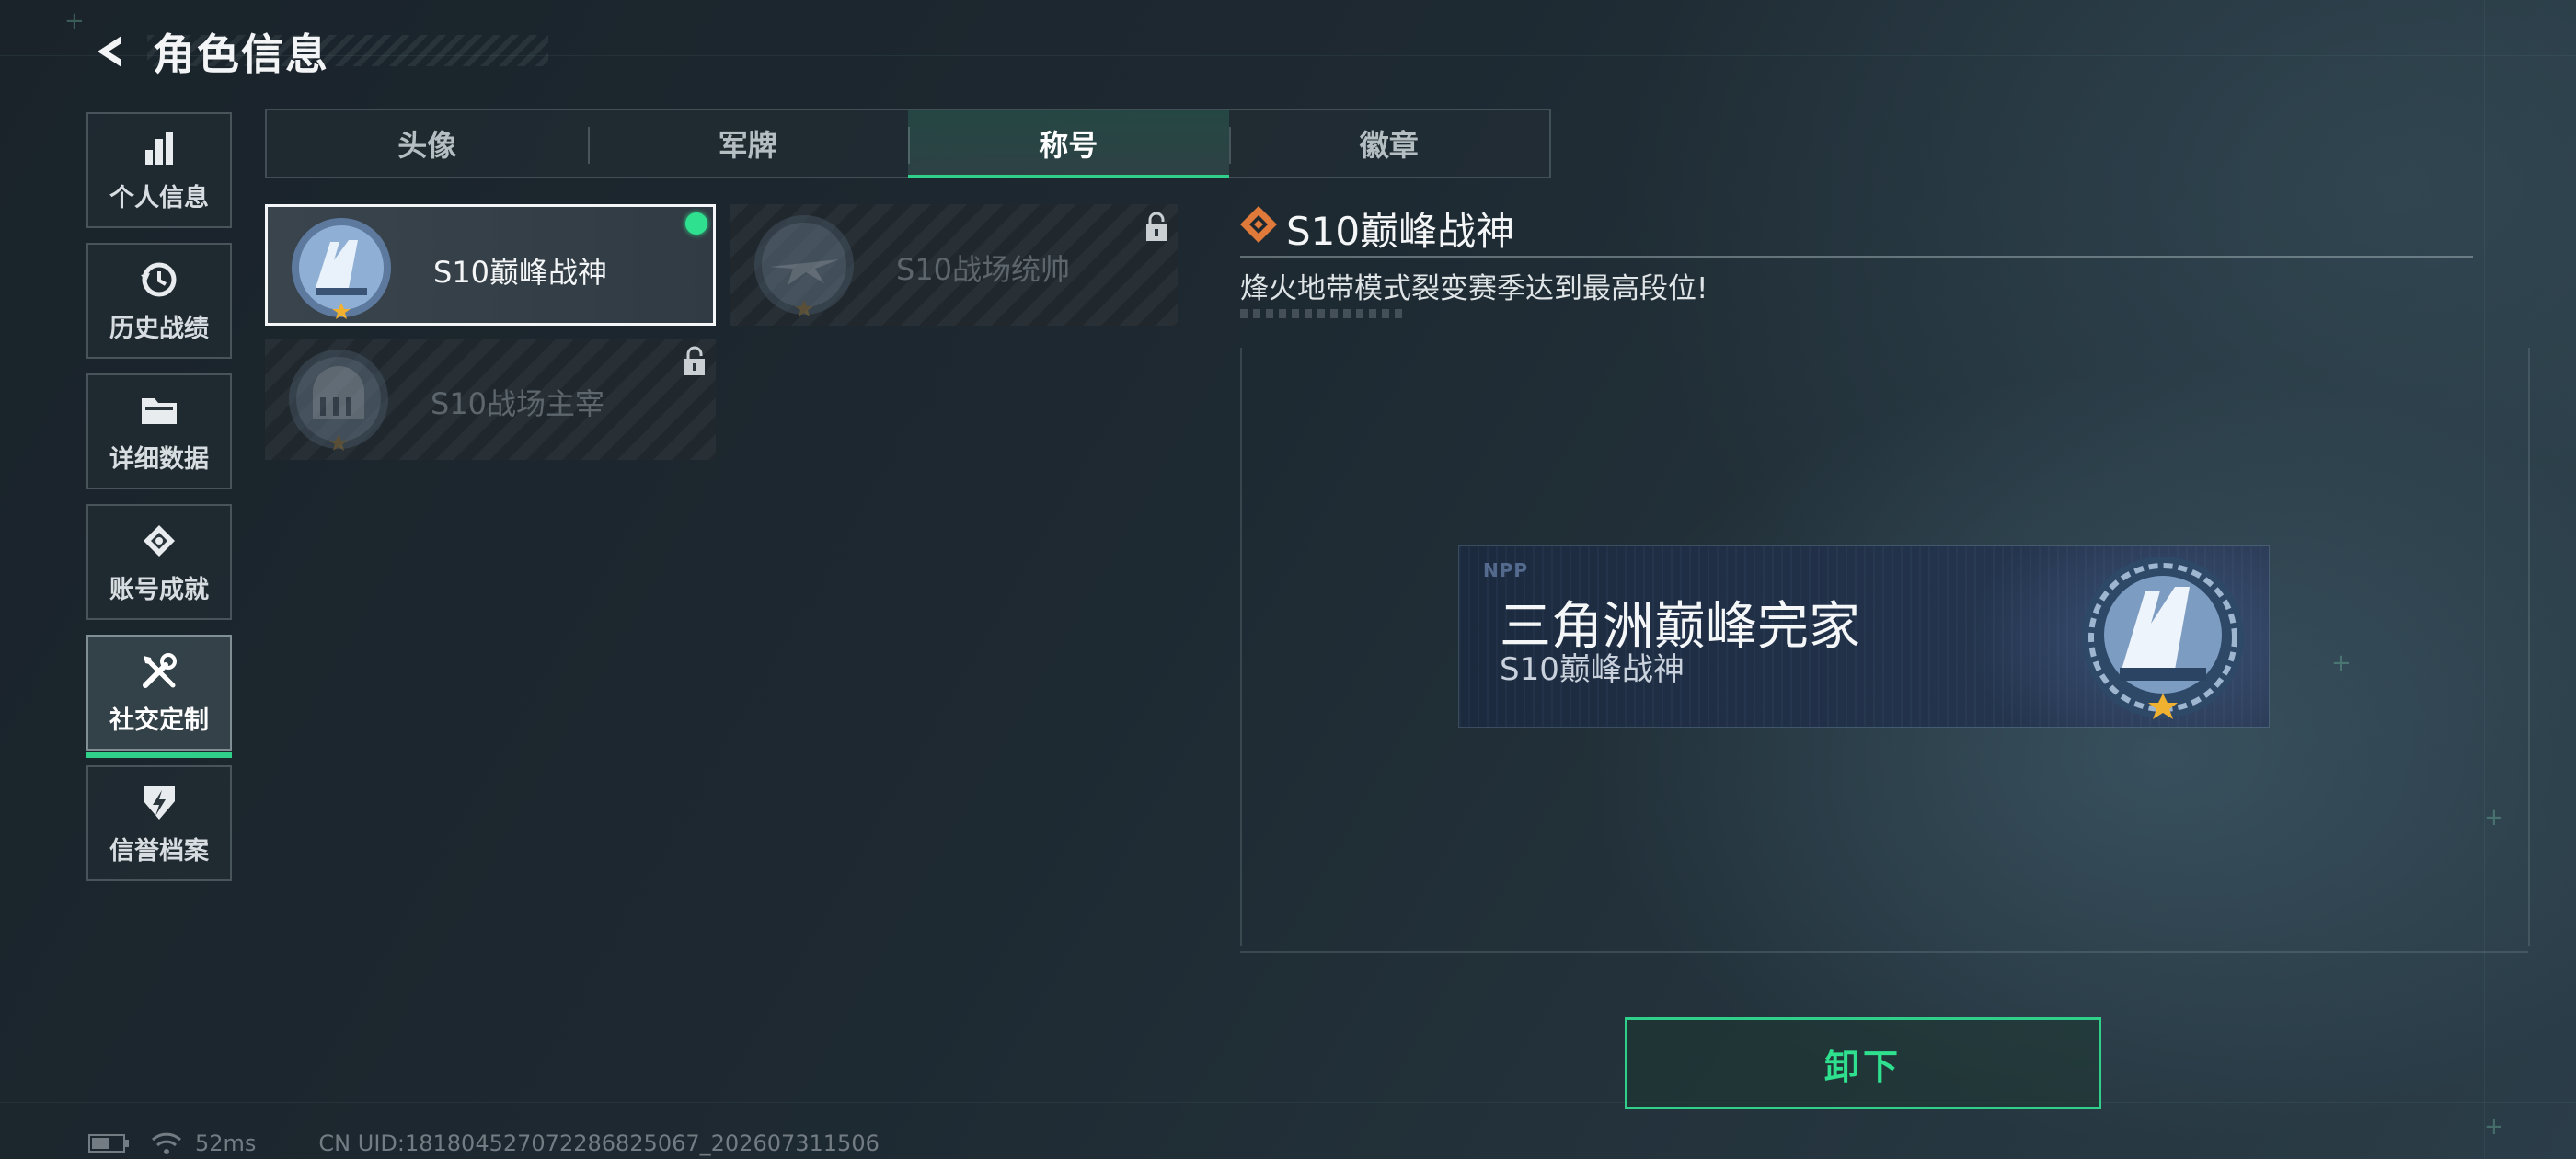 Image resolution: width=2576 pixels, height=1159 pixels. I want to click on page-title: 角色信息, so click(241, 54).